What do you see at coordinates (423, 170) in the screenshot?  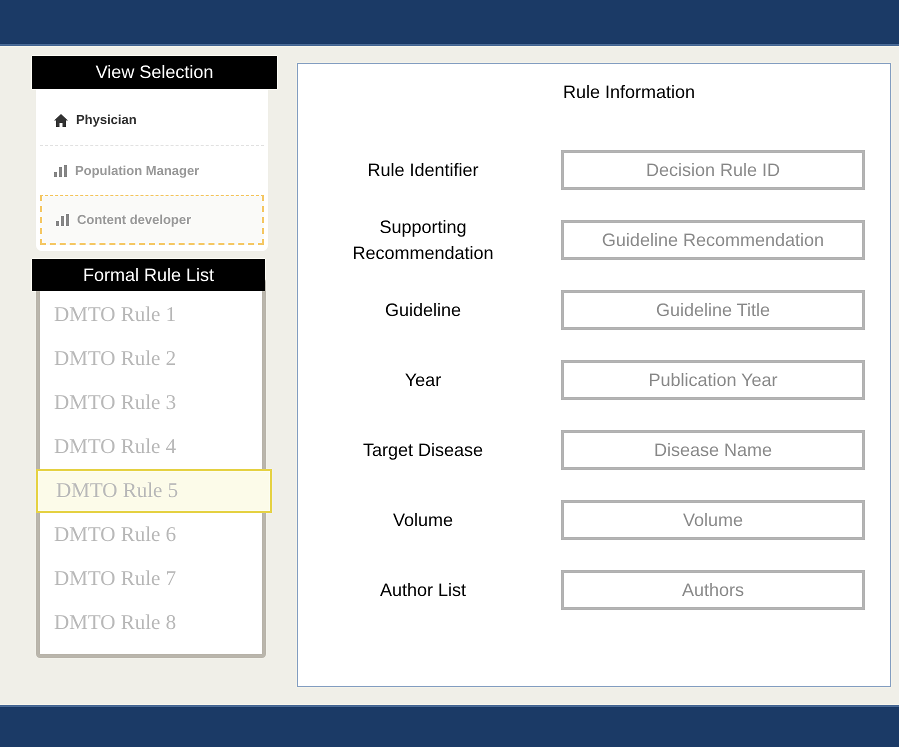 I see `field-label: Rule Identifier` at bounding box center [423, 170].